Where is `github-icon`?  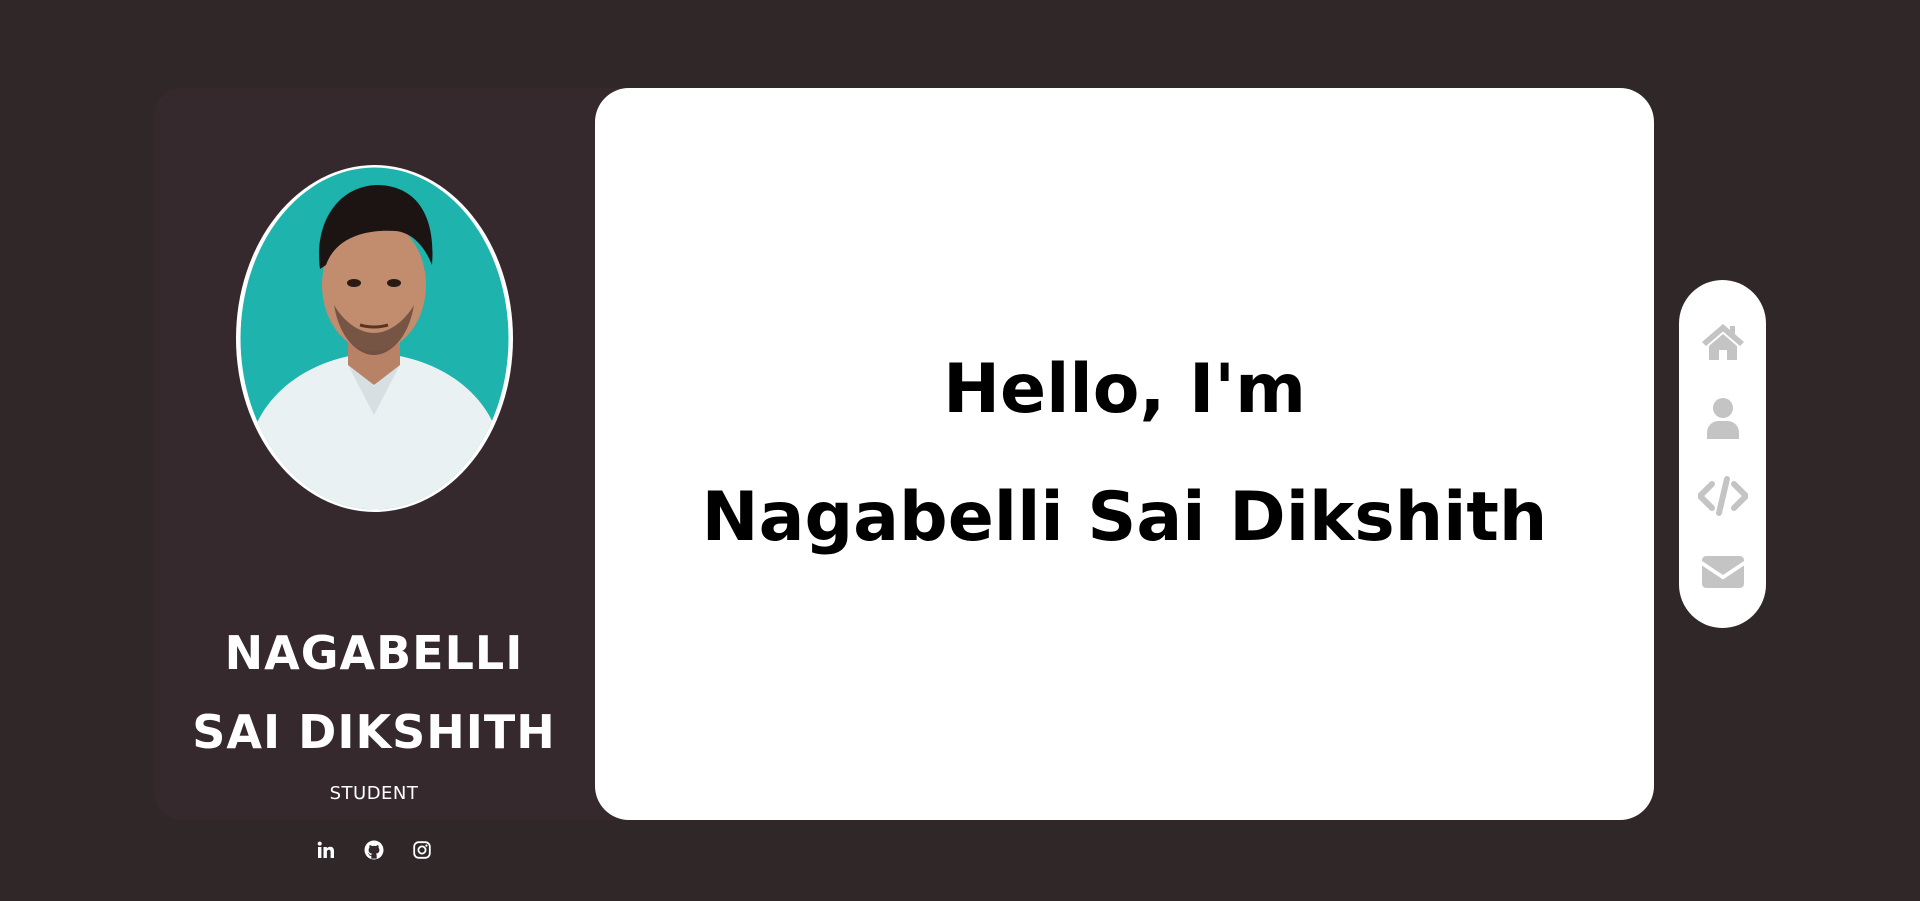
github-icon is located at coordinates (374, 850).